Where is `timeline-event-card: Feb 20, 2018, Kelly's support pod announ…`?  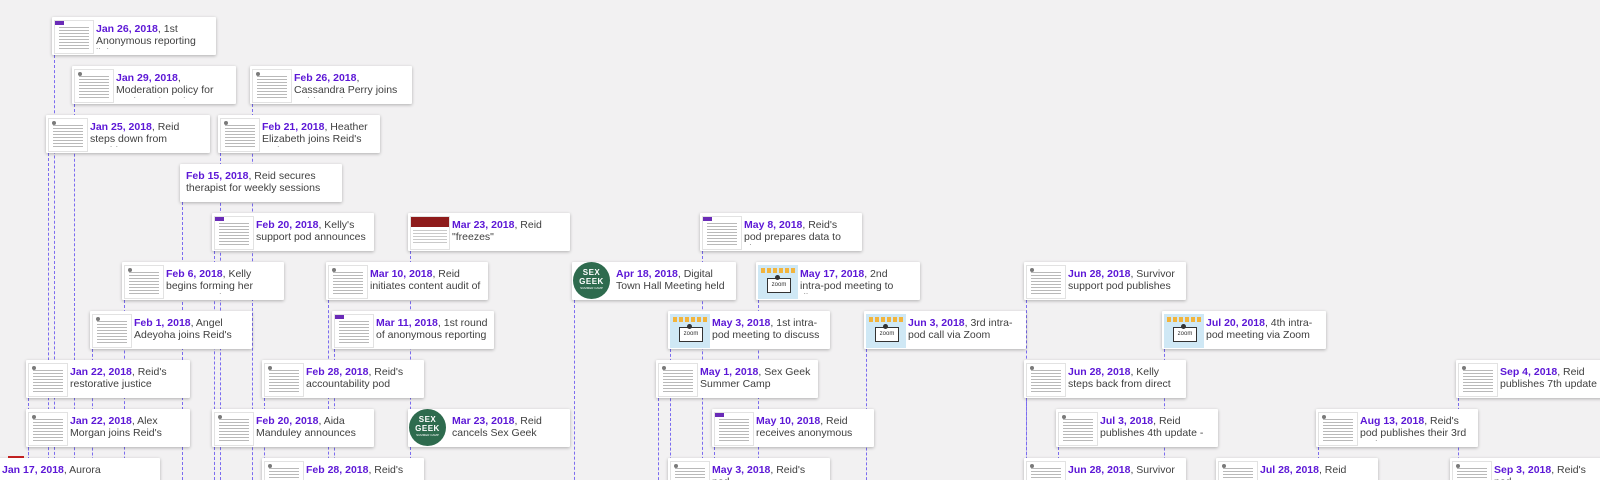
timeline-event-card: Feb 20, 2018, Kelly's support pod announ… is located at coordinates (293, 232).